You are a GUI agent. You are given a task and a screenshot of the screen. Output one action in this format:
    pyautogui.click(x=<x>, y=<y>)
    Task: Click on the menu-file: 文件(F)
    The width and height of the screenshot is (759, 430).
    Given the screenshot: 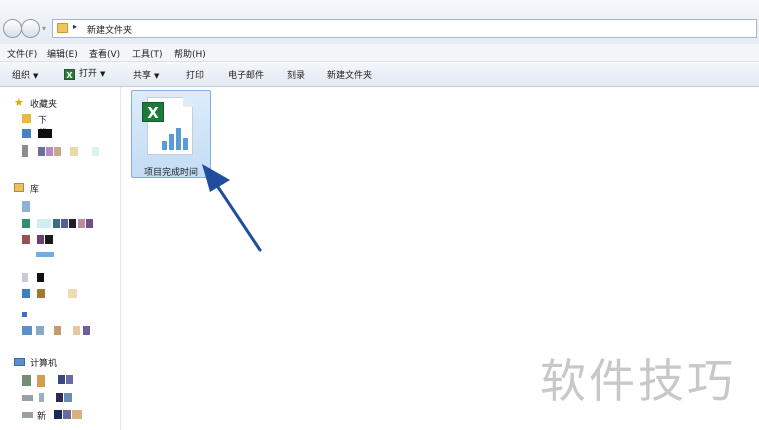 What is the action you would take?
    pyautogui.click(x=22, y=53)
    